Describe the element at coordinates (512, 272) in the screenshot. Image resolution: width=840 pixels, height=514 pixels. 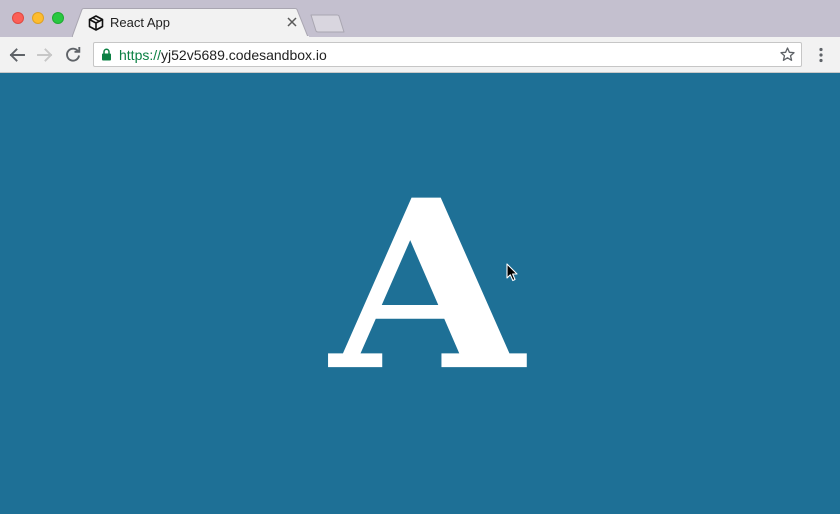
I see `mouse-cursor-icon` at that location.